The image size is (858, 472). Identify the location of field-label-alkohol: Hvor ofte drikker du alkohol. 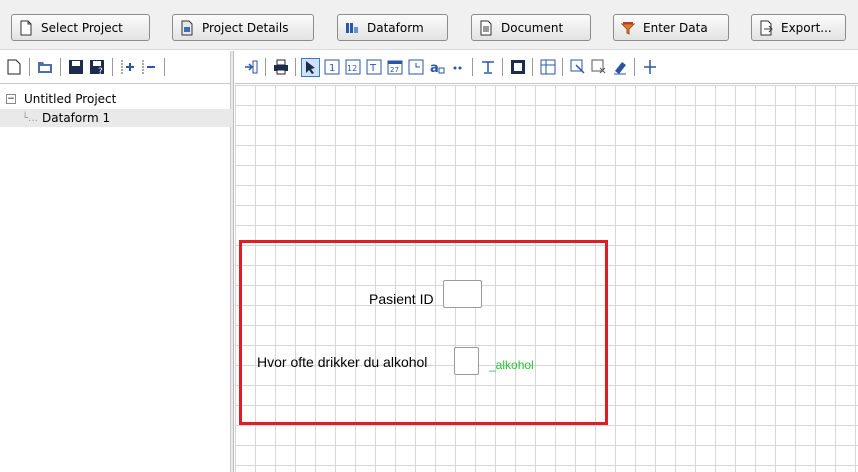
(342, 362).